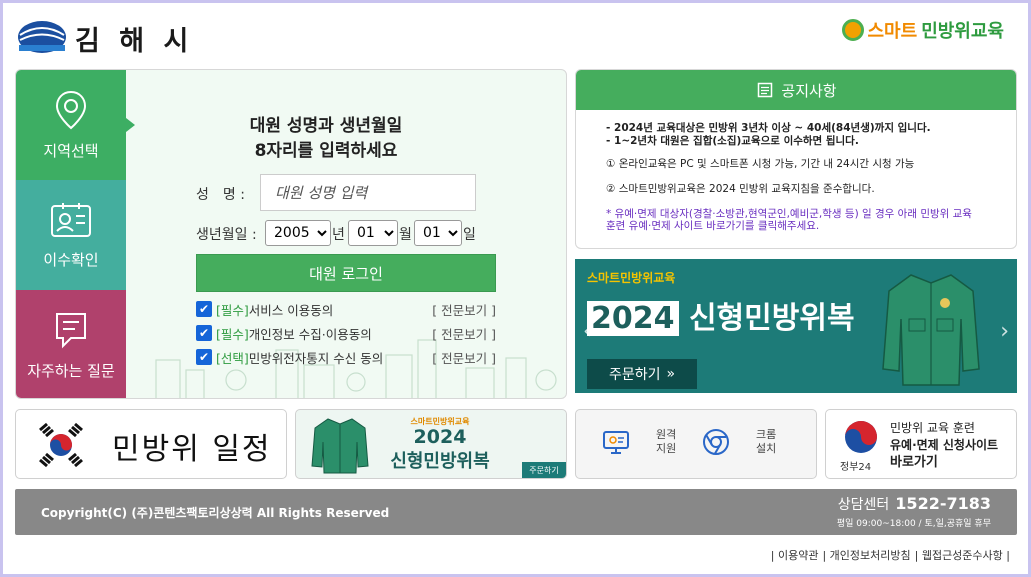  I want to click on banner-title-text: 신형민방위복, so click(771, 318).